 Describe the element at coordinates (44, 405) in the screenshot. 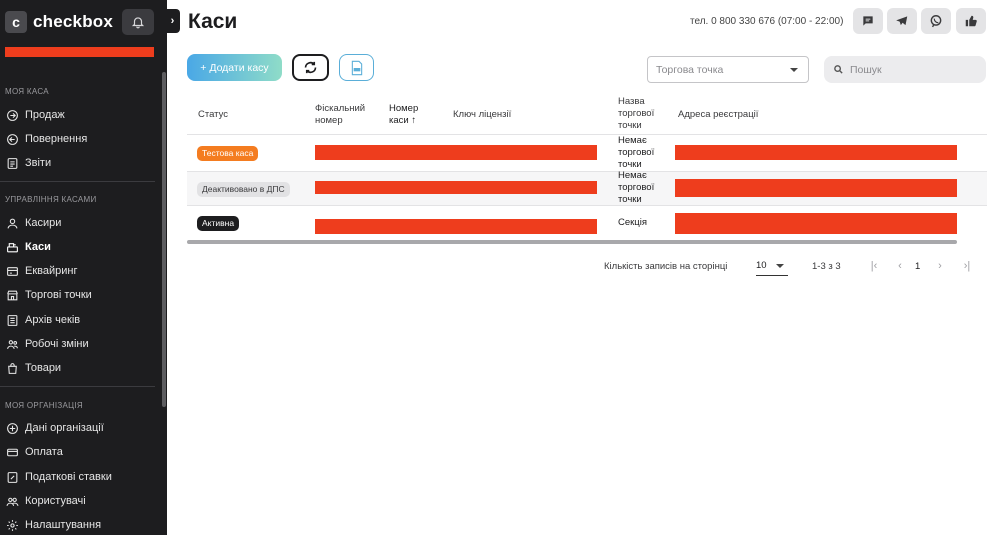

I see `section-title-my-organization: МОЯ ОРГАНІЗАЦІЯ` at that location.